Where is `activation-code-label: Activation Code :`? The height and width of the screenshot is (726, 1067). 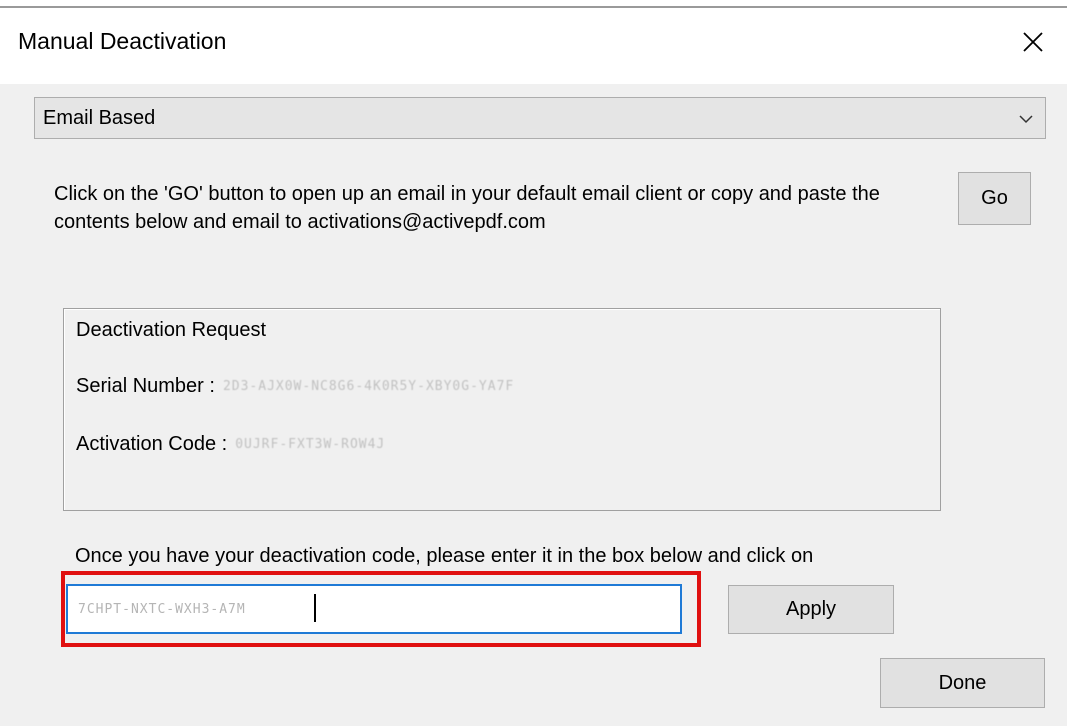 activation-code-label: Activation Code : is located at coordinates (152, 444).